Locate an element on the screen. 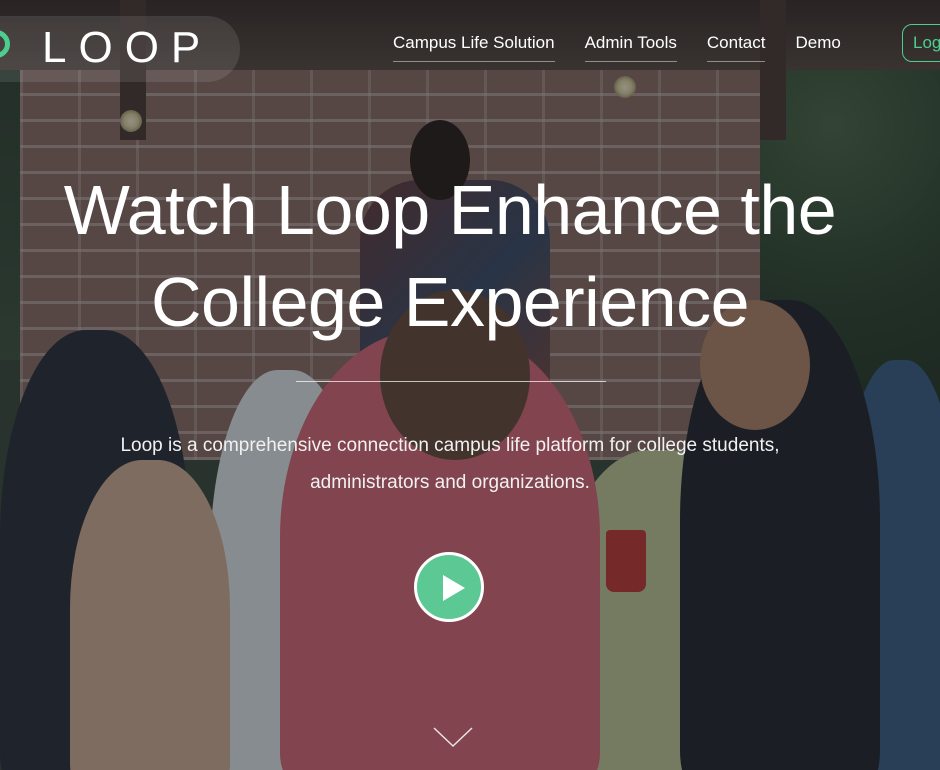  play-video-button is located at coordinates (449, 587).